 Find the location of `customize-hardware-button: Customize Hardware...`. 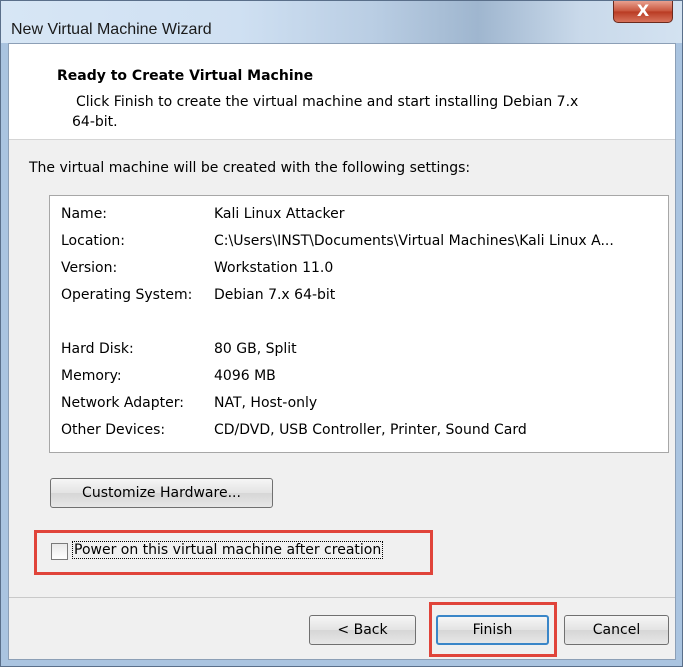

customize-hardware-button: Customize Hardware... is located at coordinates (161, 493).